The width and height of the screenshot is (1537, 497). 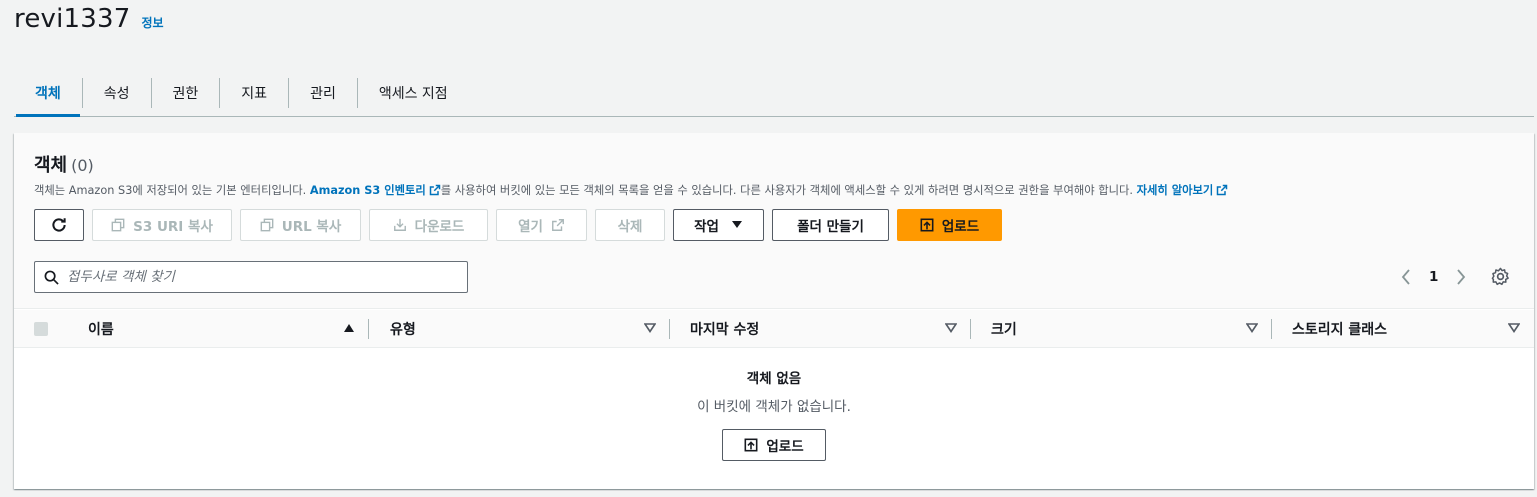 I want to click on refresh-icon, so click(x=59, y=225).